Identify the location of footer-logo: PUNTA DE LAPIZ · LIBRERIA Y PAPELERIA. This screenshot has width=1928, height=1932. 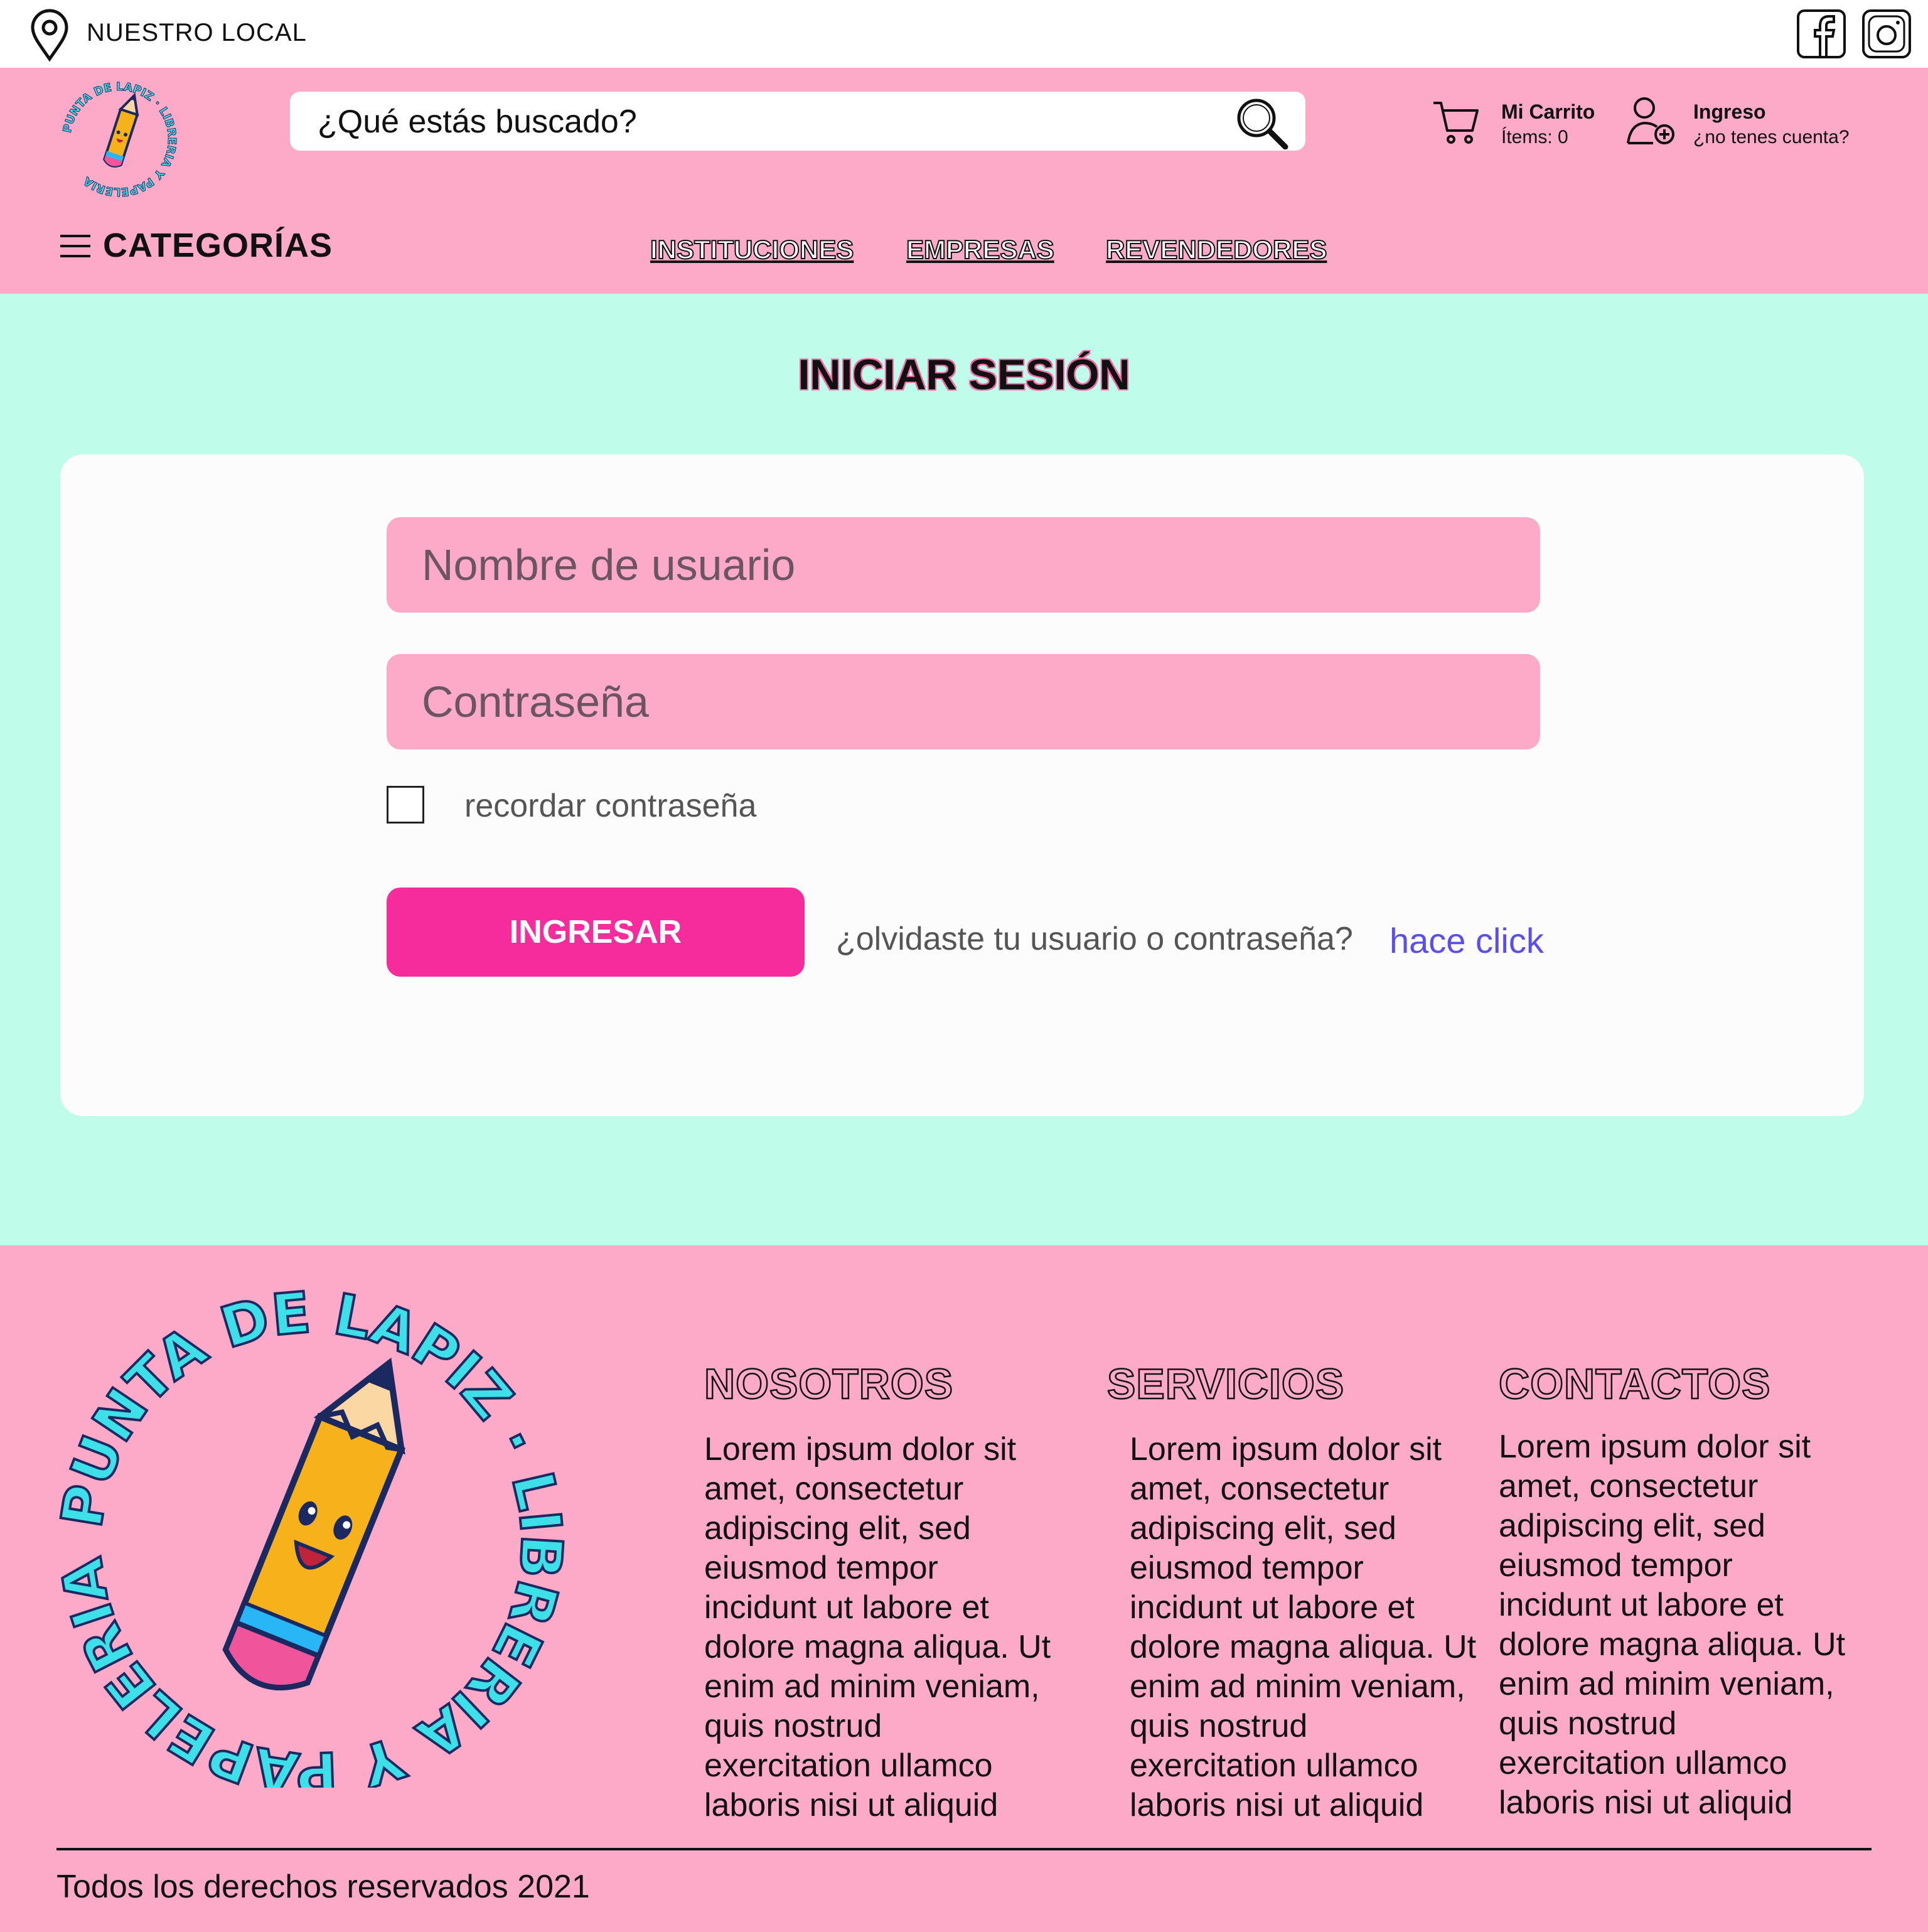
(311, 1536).